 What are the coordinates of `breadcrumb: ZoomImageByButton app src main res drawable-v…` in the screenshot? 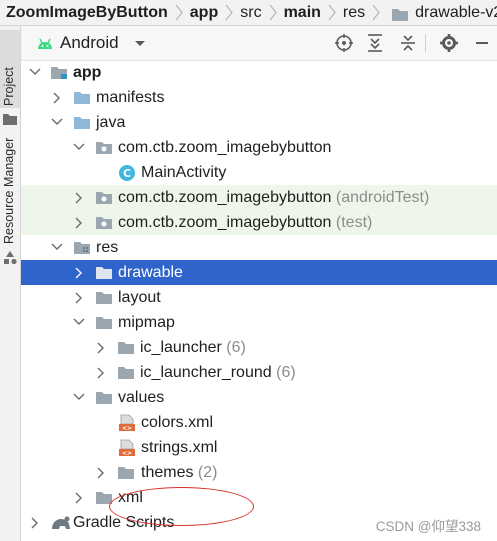 It's located at (248, 13).